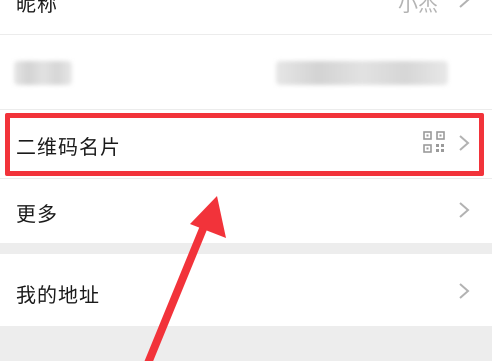  What do you see at coordinates (246, 11) in the screenshot?
I see `nickname-row: 昵称 小杰` at bounding box center [246, 11].